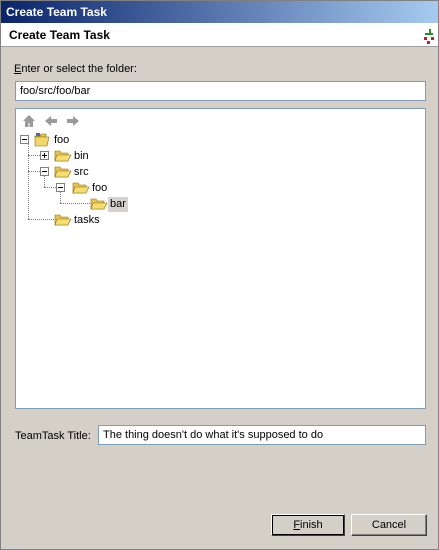  I want to click on teamtask-title-label: TeamTask Title:, so click(53, 436).